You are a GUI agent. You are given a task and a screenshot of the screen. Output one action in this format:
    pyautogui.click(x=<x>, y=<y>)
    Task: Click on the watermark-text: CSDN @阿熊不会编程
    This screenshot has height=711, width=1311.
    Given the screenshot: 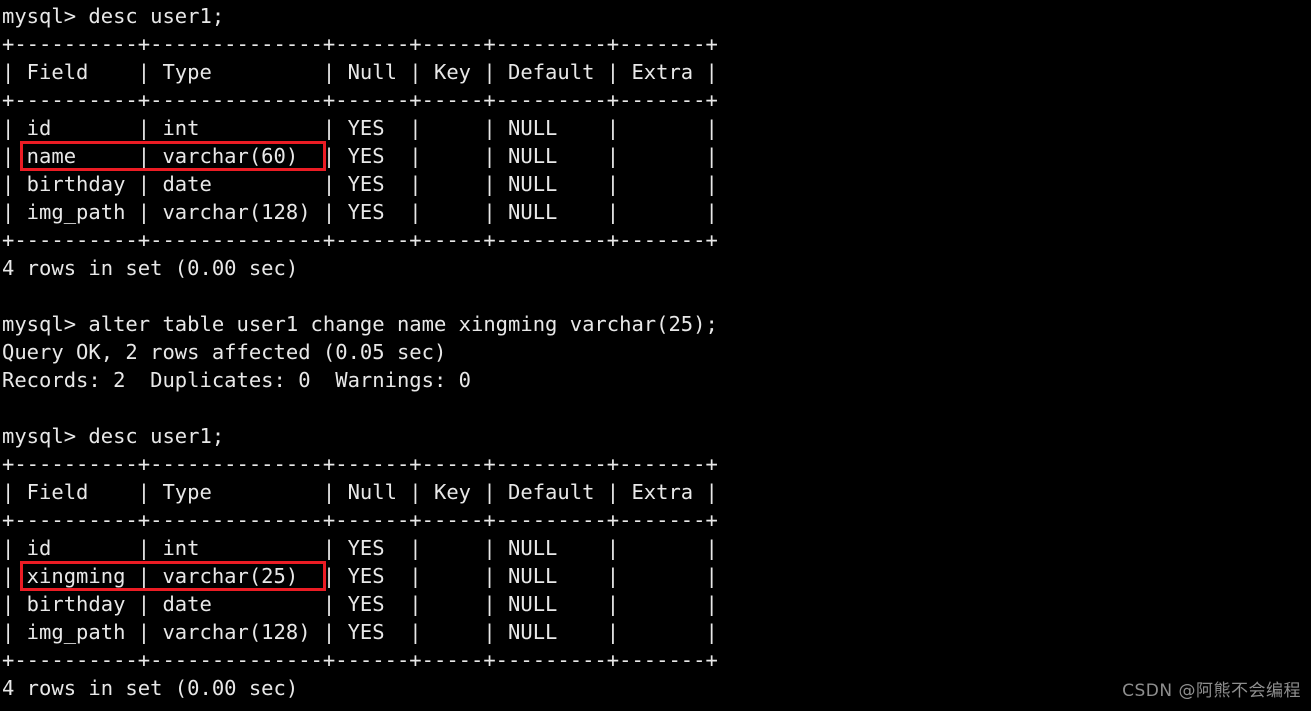 What is the action you would take?
    pyautogui.click(x=1211, y=691)
    